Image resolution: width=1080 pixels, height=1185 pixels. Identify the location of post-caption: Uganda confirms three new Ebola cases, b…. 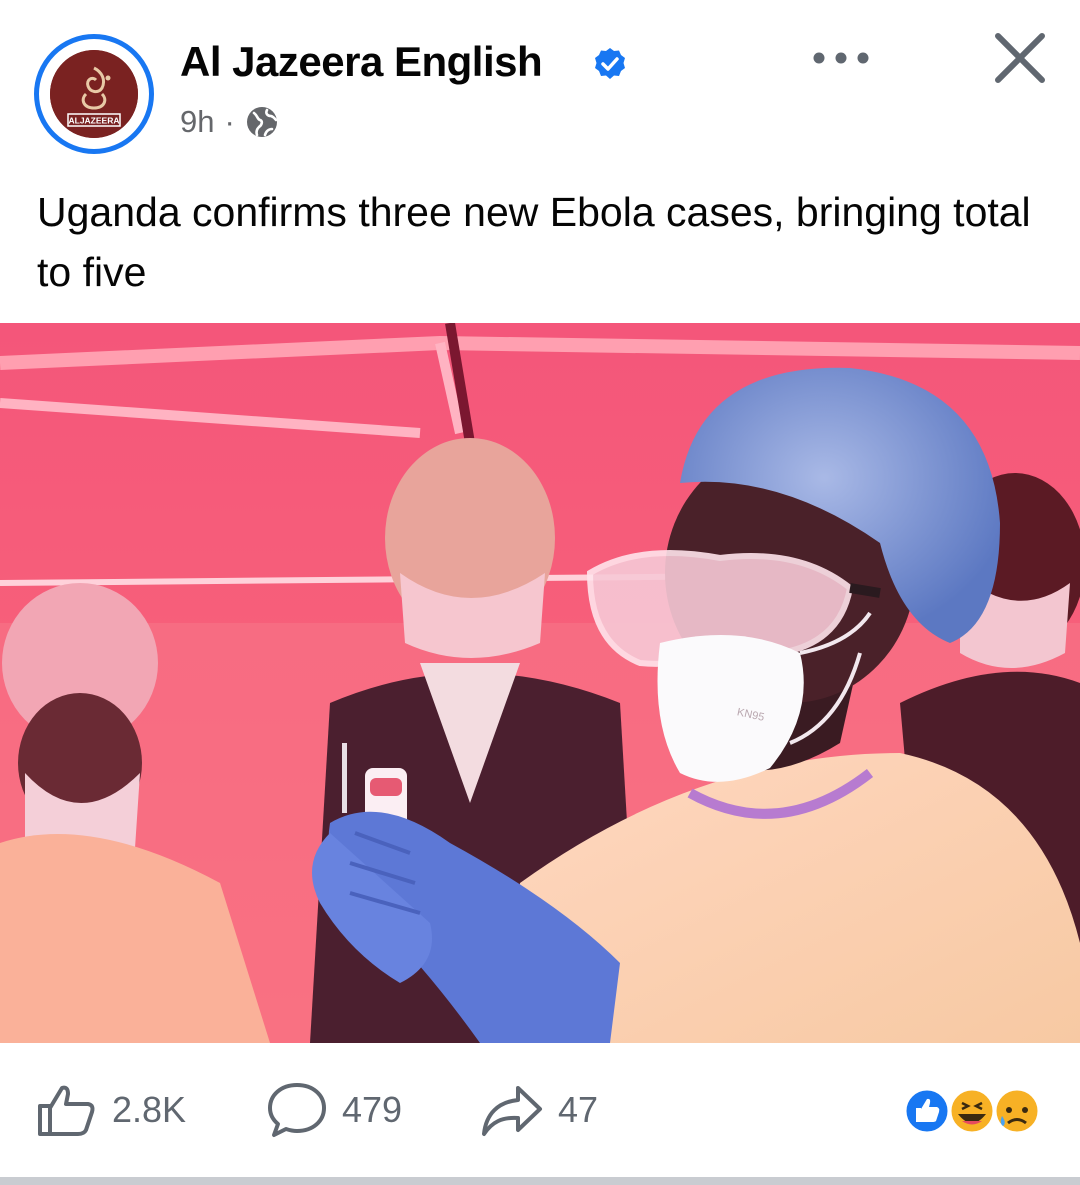
(534, 242).